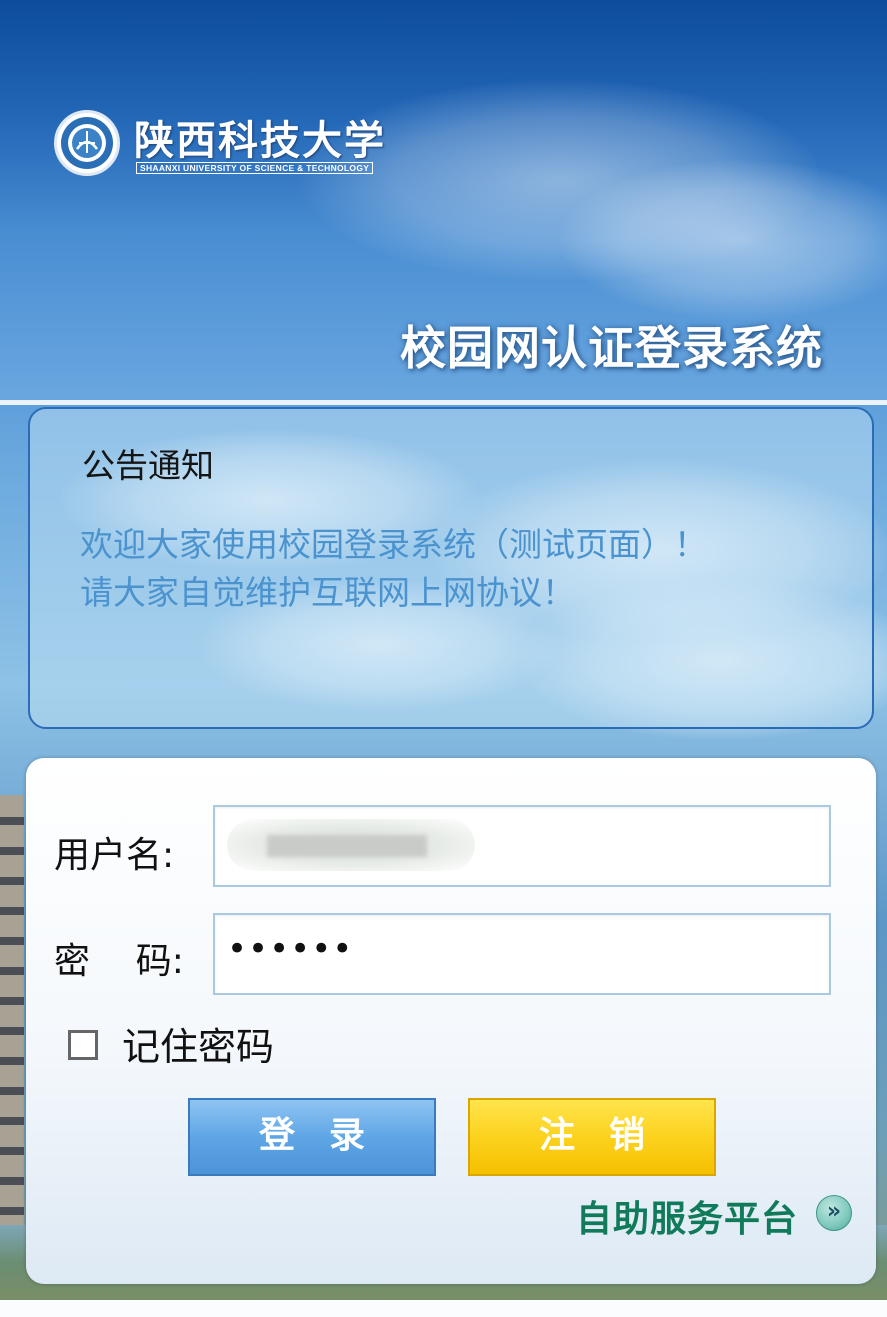 The height and width of the screenshot is (1317, 887). I want to click on username-label: 用户名:, so click(114, 855).